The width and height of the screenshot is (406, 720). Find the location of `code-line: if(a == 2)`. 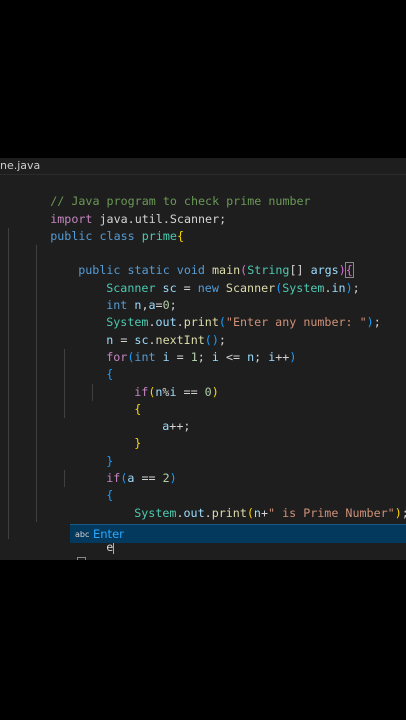

code-line: if(a == 2) is located at coordinates (203, 460).